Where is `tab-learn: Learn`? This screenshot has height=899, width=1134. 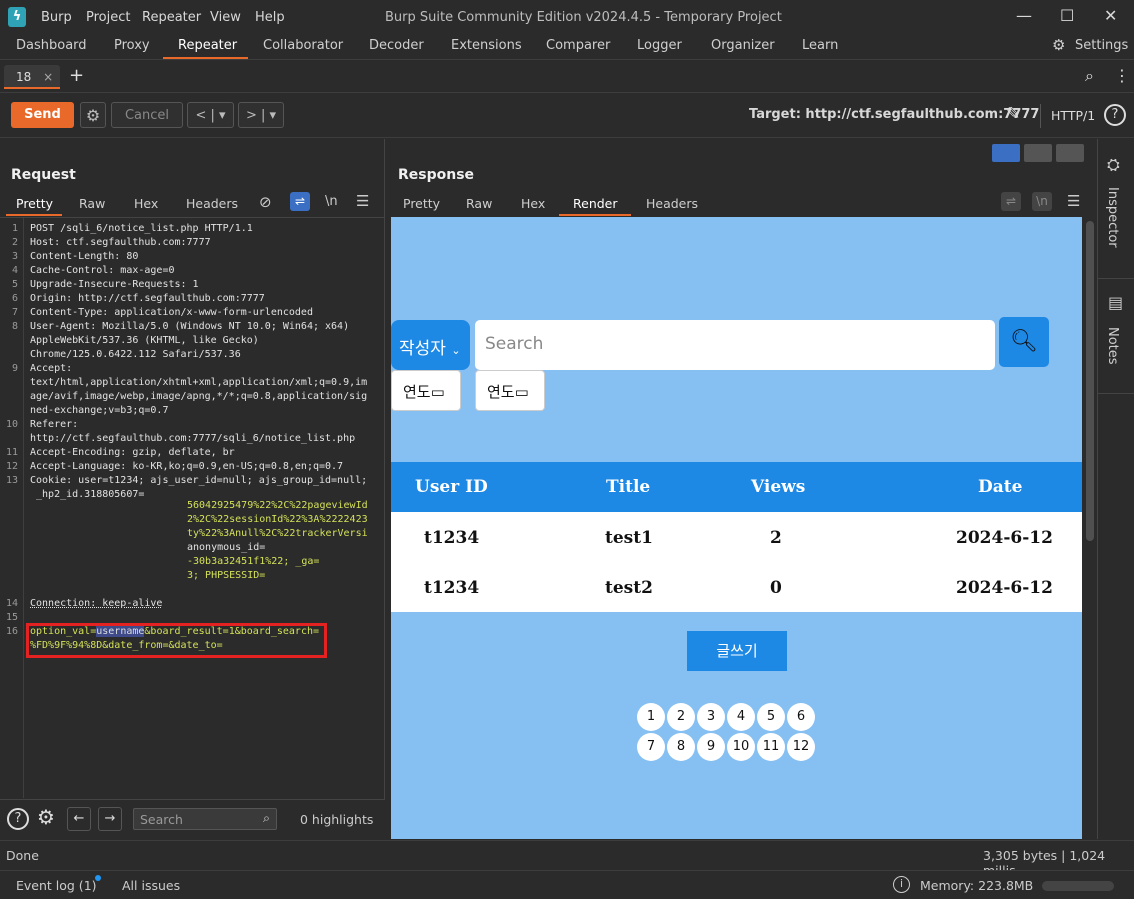
tab-learn: Learn is located at coordinates (820, 45).